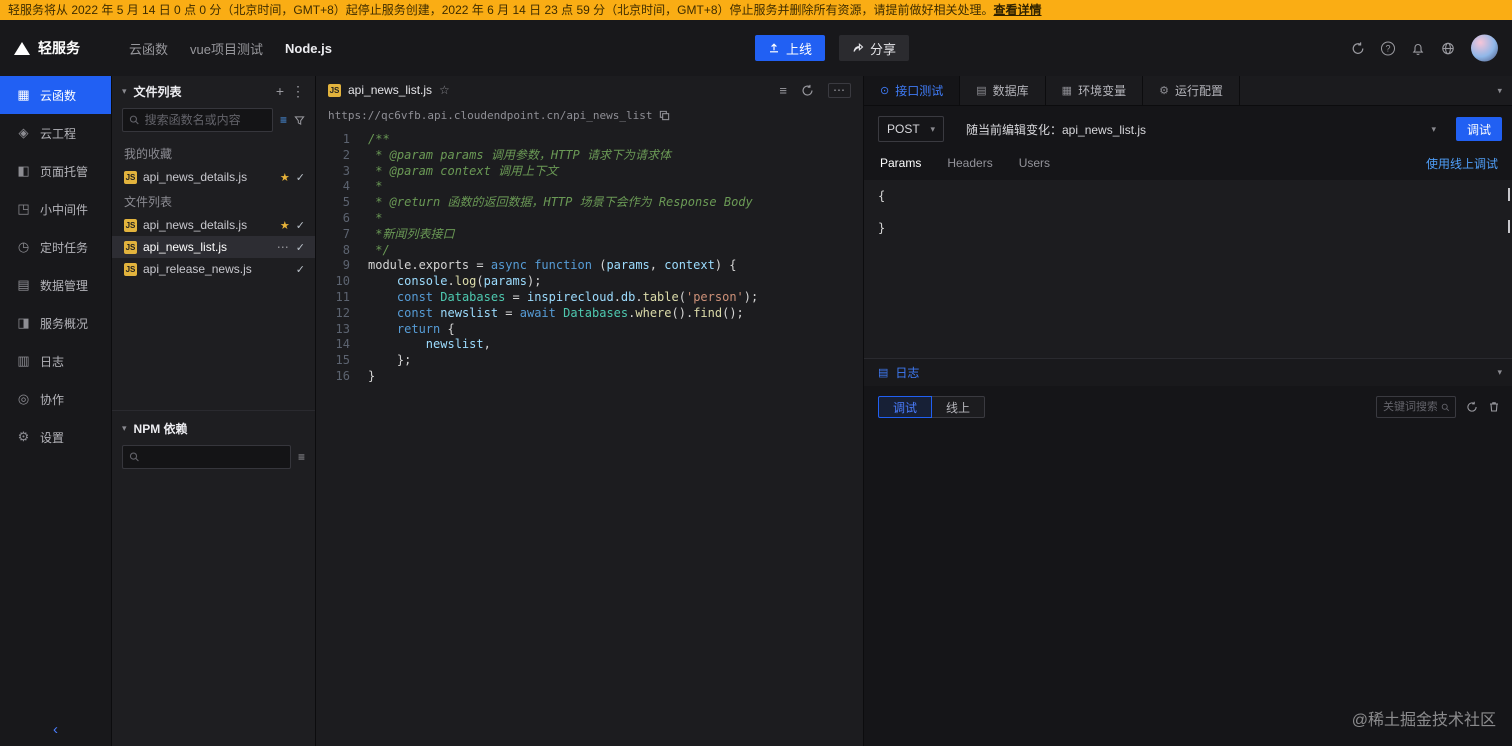  What do you see at coordinates (1102, 91) in the screenshot?
I see `tab-label: 环境变量` at bounding box center [1102, 91].